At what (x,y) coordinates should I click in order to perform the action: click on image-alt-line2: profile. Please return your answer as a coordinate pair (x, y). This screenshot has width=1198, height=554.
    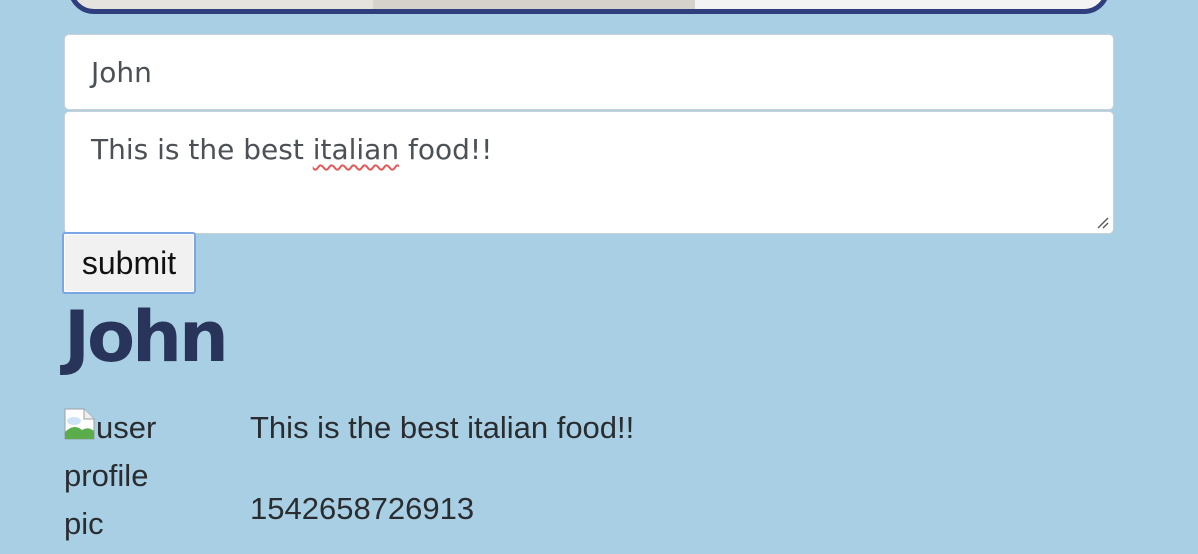
    Looking at the image, I should click on (106, 475).